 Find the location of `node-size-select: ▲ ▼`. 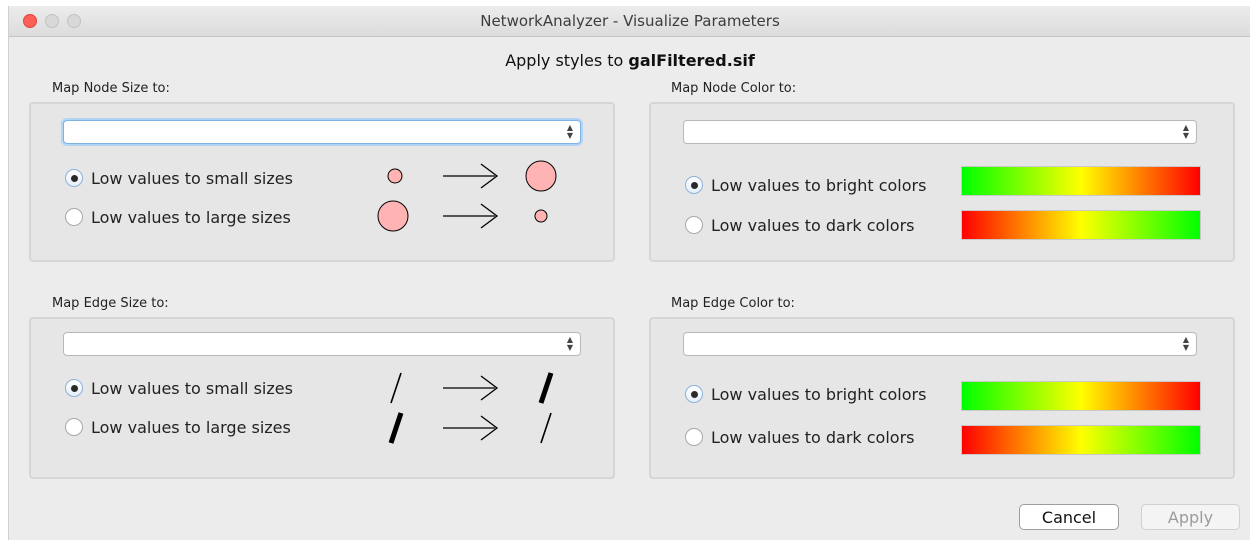

node-size-select: ▲ ▼ is located at coordinates (322, 132).